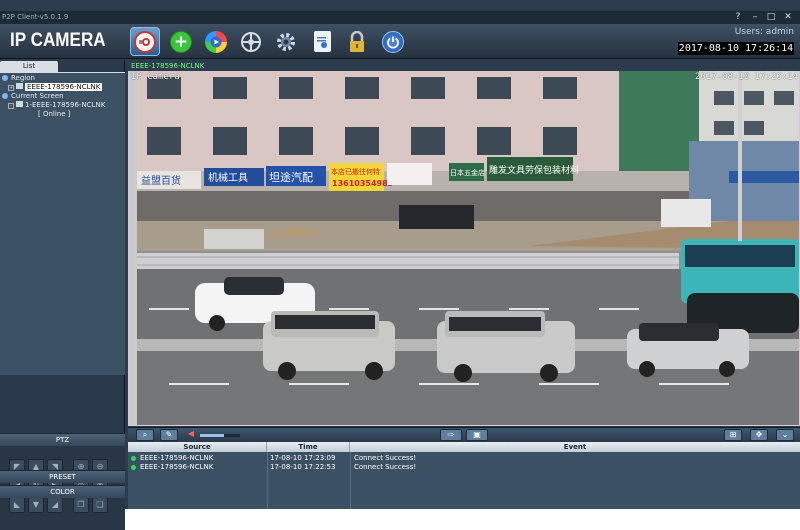 Image resolution: width=800 pixels, height=530 pixels. Describe the element at coordinates (212, 435) in the screenshot. I see `volume-level` at that location.